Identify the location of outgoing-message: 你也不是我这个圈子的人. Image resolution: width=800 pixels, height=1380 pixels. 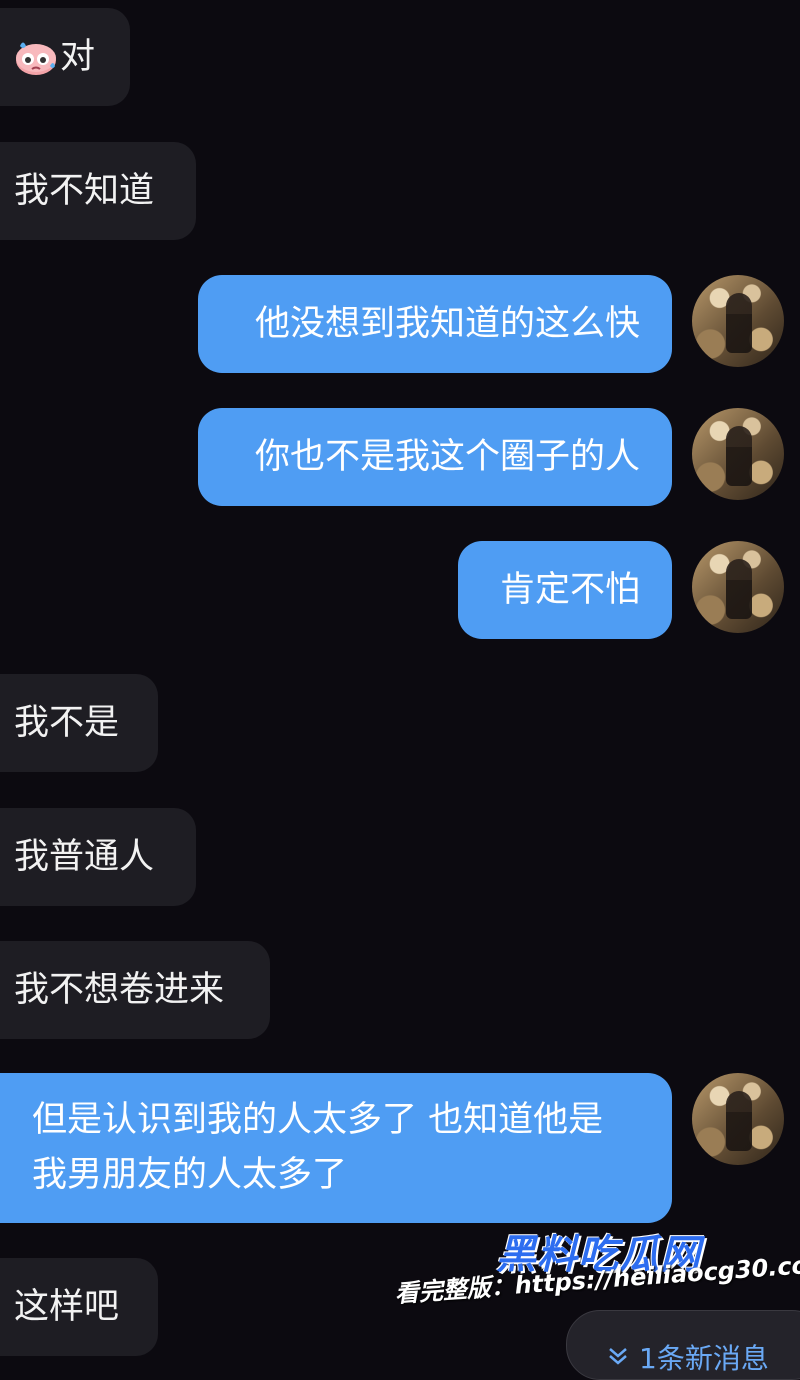
(435, 457).